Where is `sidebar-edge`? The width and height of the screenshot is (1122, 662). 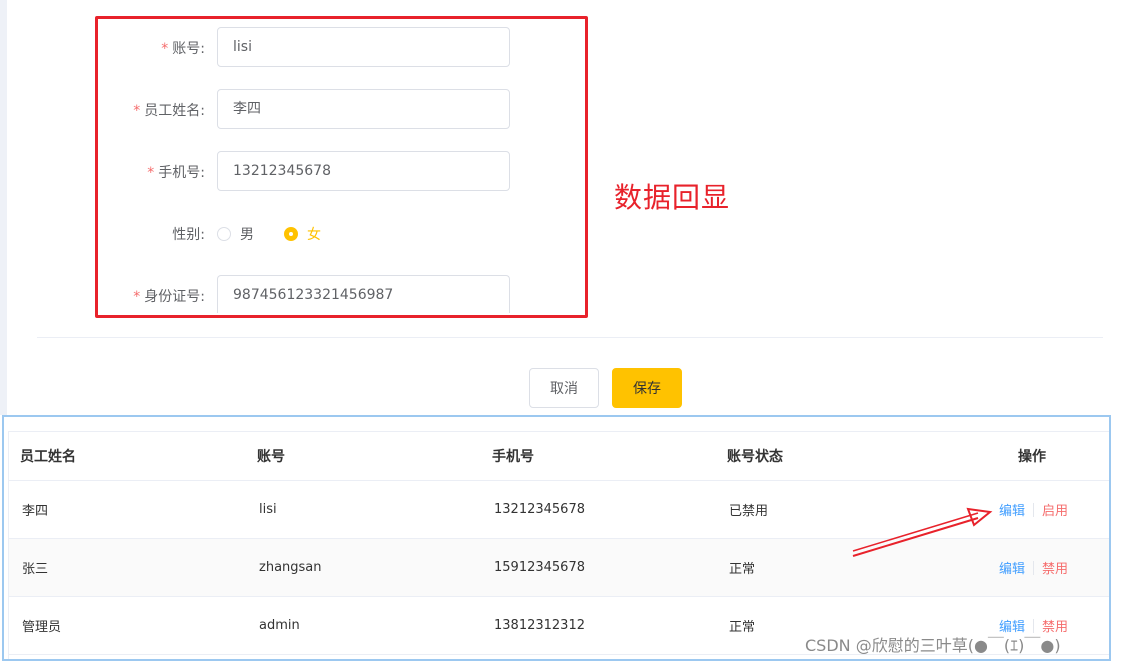 sidebar-edge is located at coordinates (3, 207).